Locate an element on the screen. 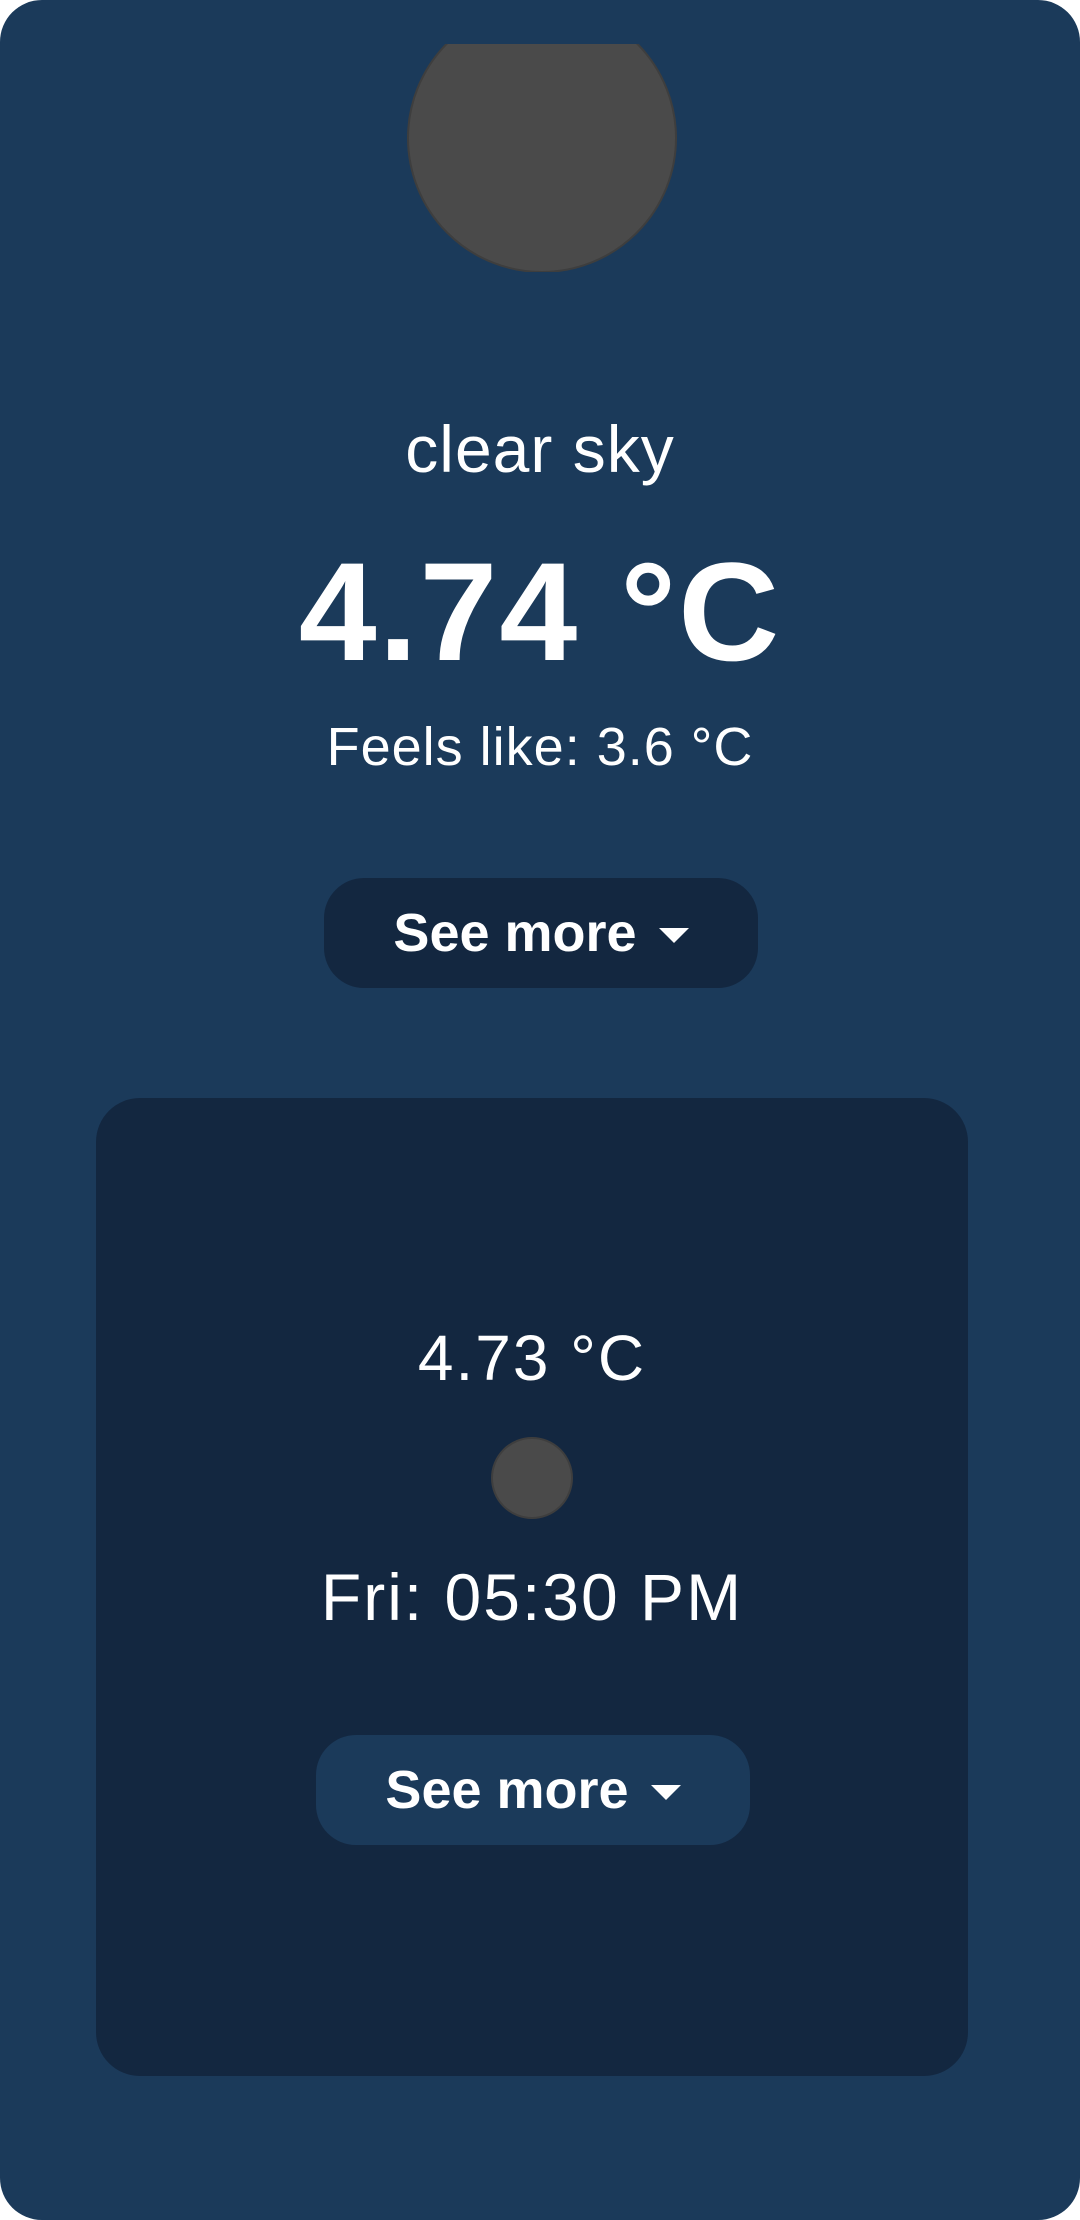 The image size is (1080, 2220). weather-condition: clear sky is located at coordinates (540, 449).